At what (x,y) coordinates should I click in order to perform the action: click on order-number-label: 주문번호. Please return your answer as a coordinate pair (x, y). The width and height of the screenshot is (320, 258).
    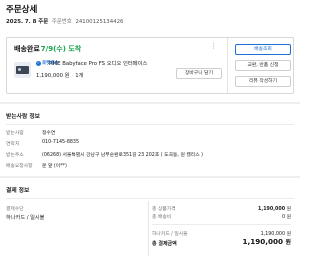
    Looking at the image, I should click on (61, 22).